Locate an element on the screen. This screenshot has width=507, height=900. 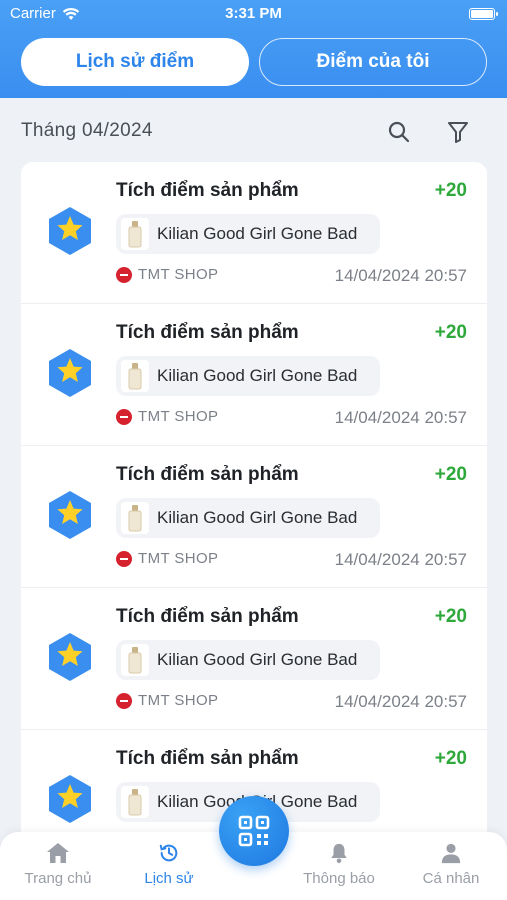
clock: 3:31 PM is located at coordinates (253, 13).